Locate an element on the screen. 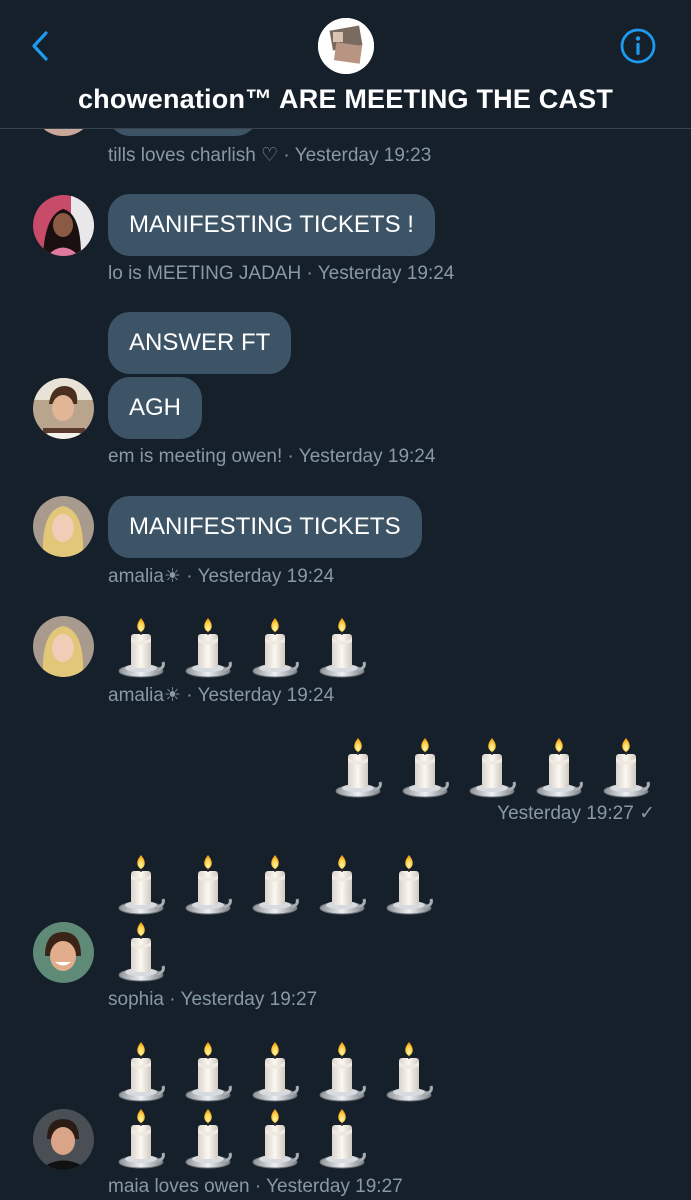 This screenshot has height=1200, width=691. message-meta: Yesterday 19:27 ✓ is located at coordinates (576, 813).